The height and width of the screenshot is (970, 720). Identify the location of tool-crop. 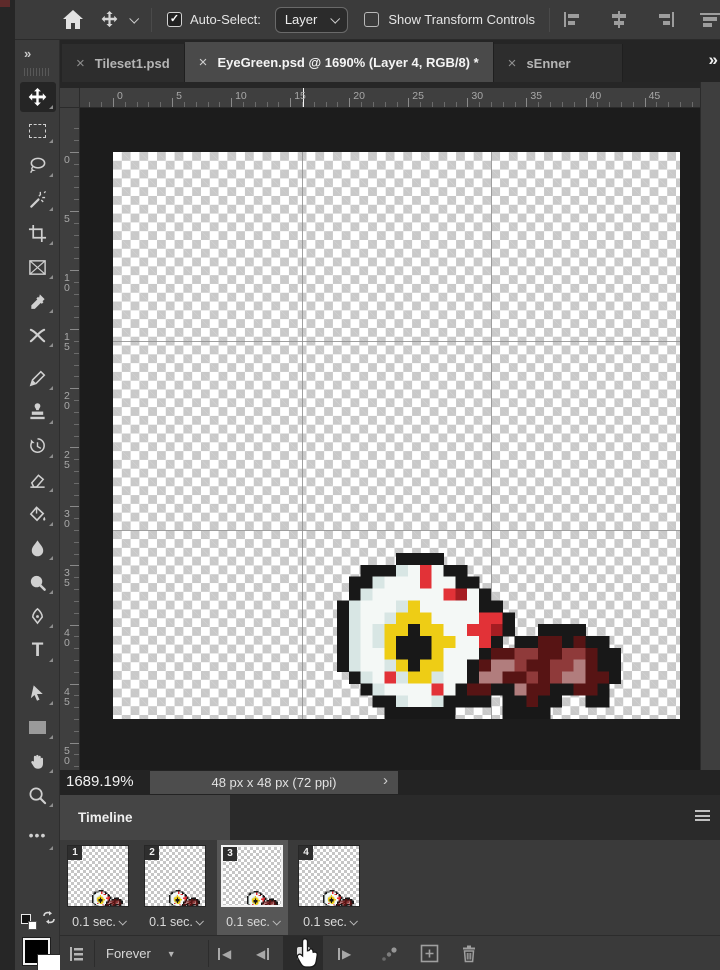
(38, 233).